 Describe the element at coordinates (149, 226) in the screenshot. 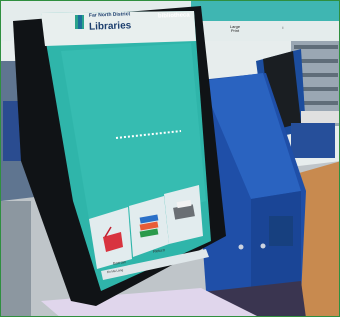

I see `books-icon` at that location.